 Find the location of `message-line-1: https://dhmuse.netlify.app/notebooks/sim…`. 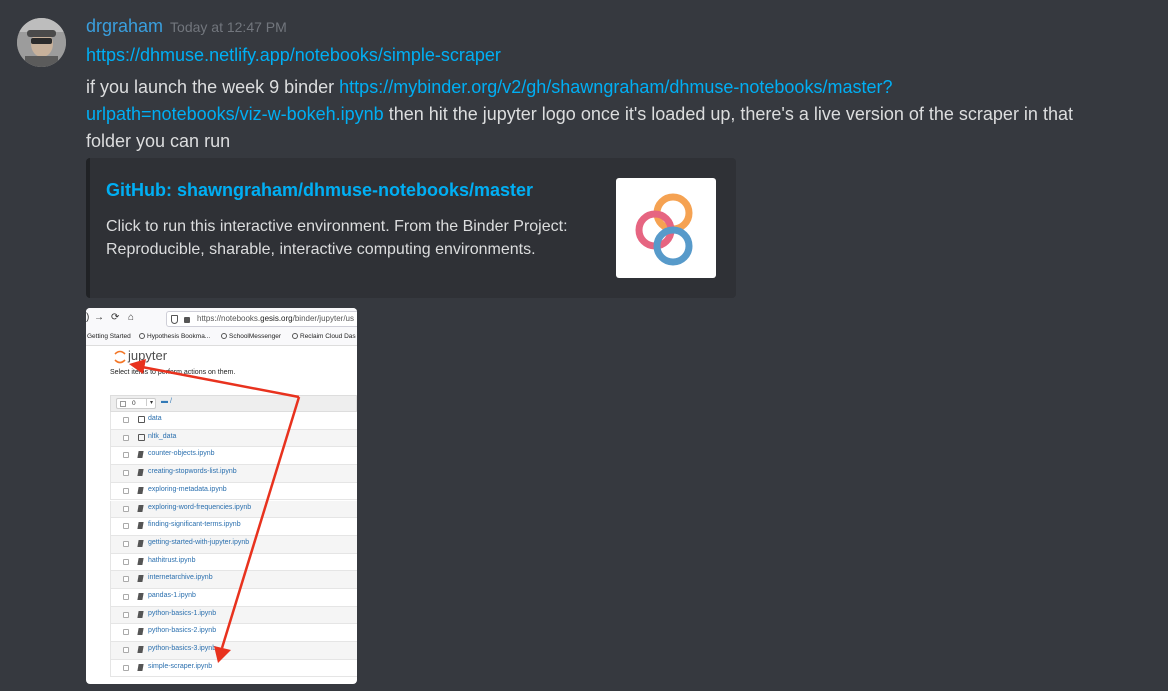

message-line-1: https://dhmuse.netlify.app/notebooks/sim… is located at coordinates (293, 55).